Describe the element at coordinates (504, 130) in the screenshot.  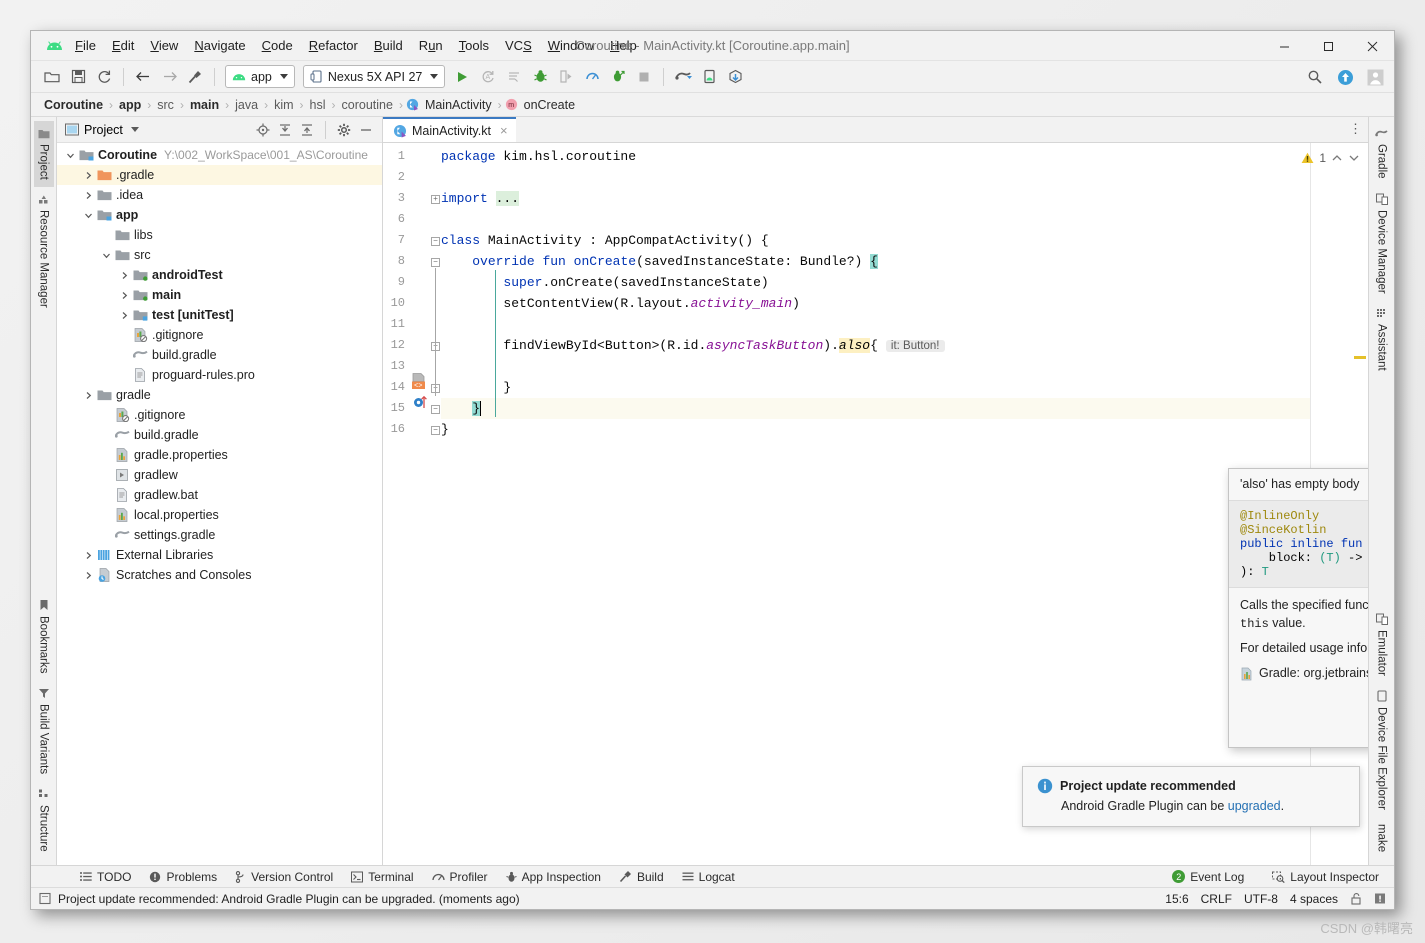
I see `close-tab-icon: ×` at that location.